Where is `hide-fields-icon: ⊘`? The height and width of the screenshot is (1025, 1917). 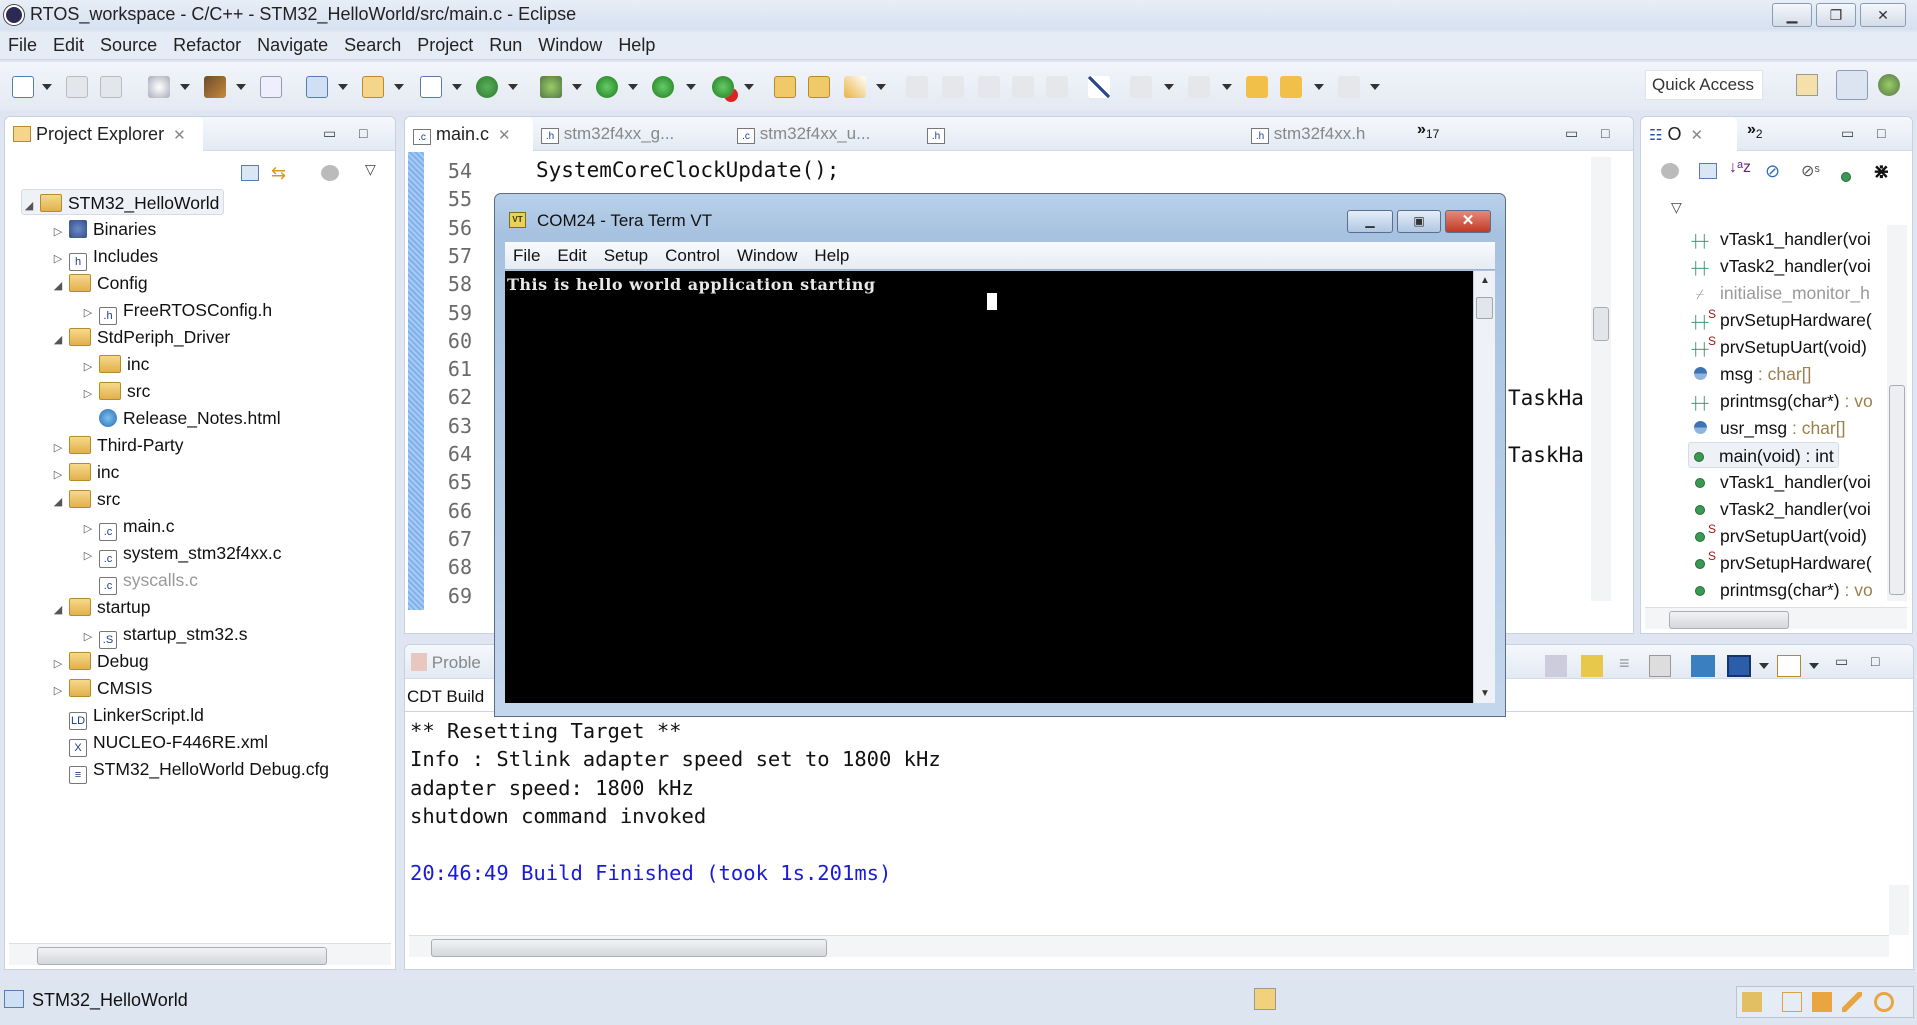 hide-fields-icon: ⊘ is located at coordinates (1772, 171).